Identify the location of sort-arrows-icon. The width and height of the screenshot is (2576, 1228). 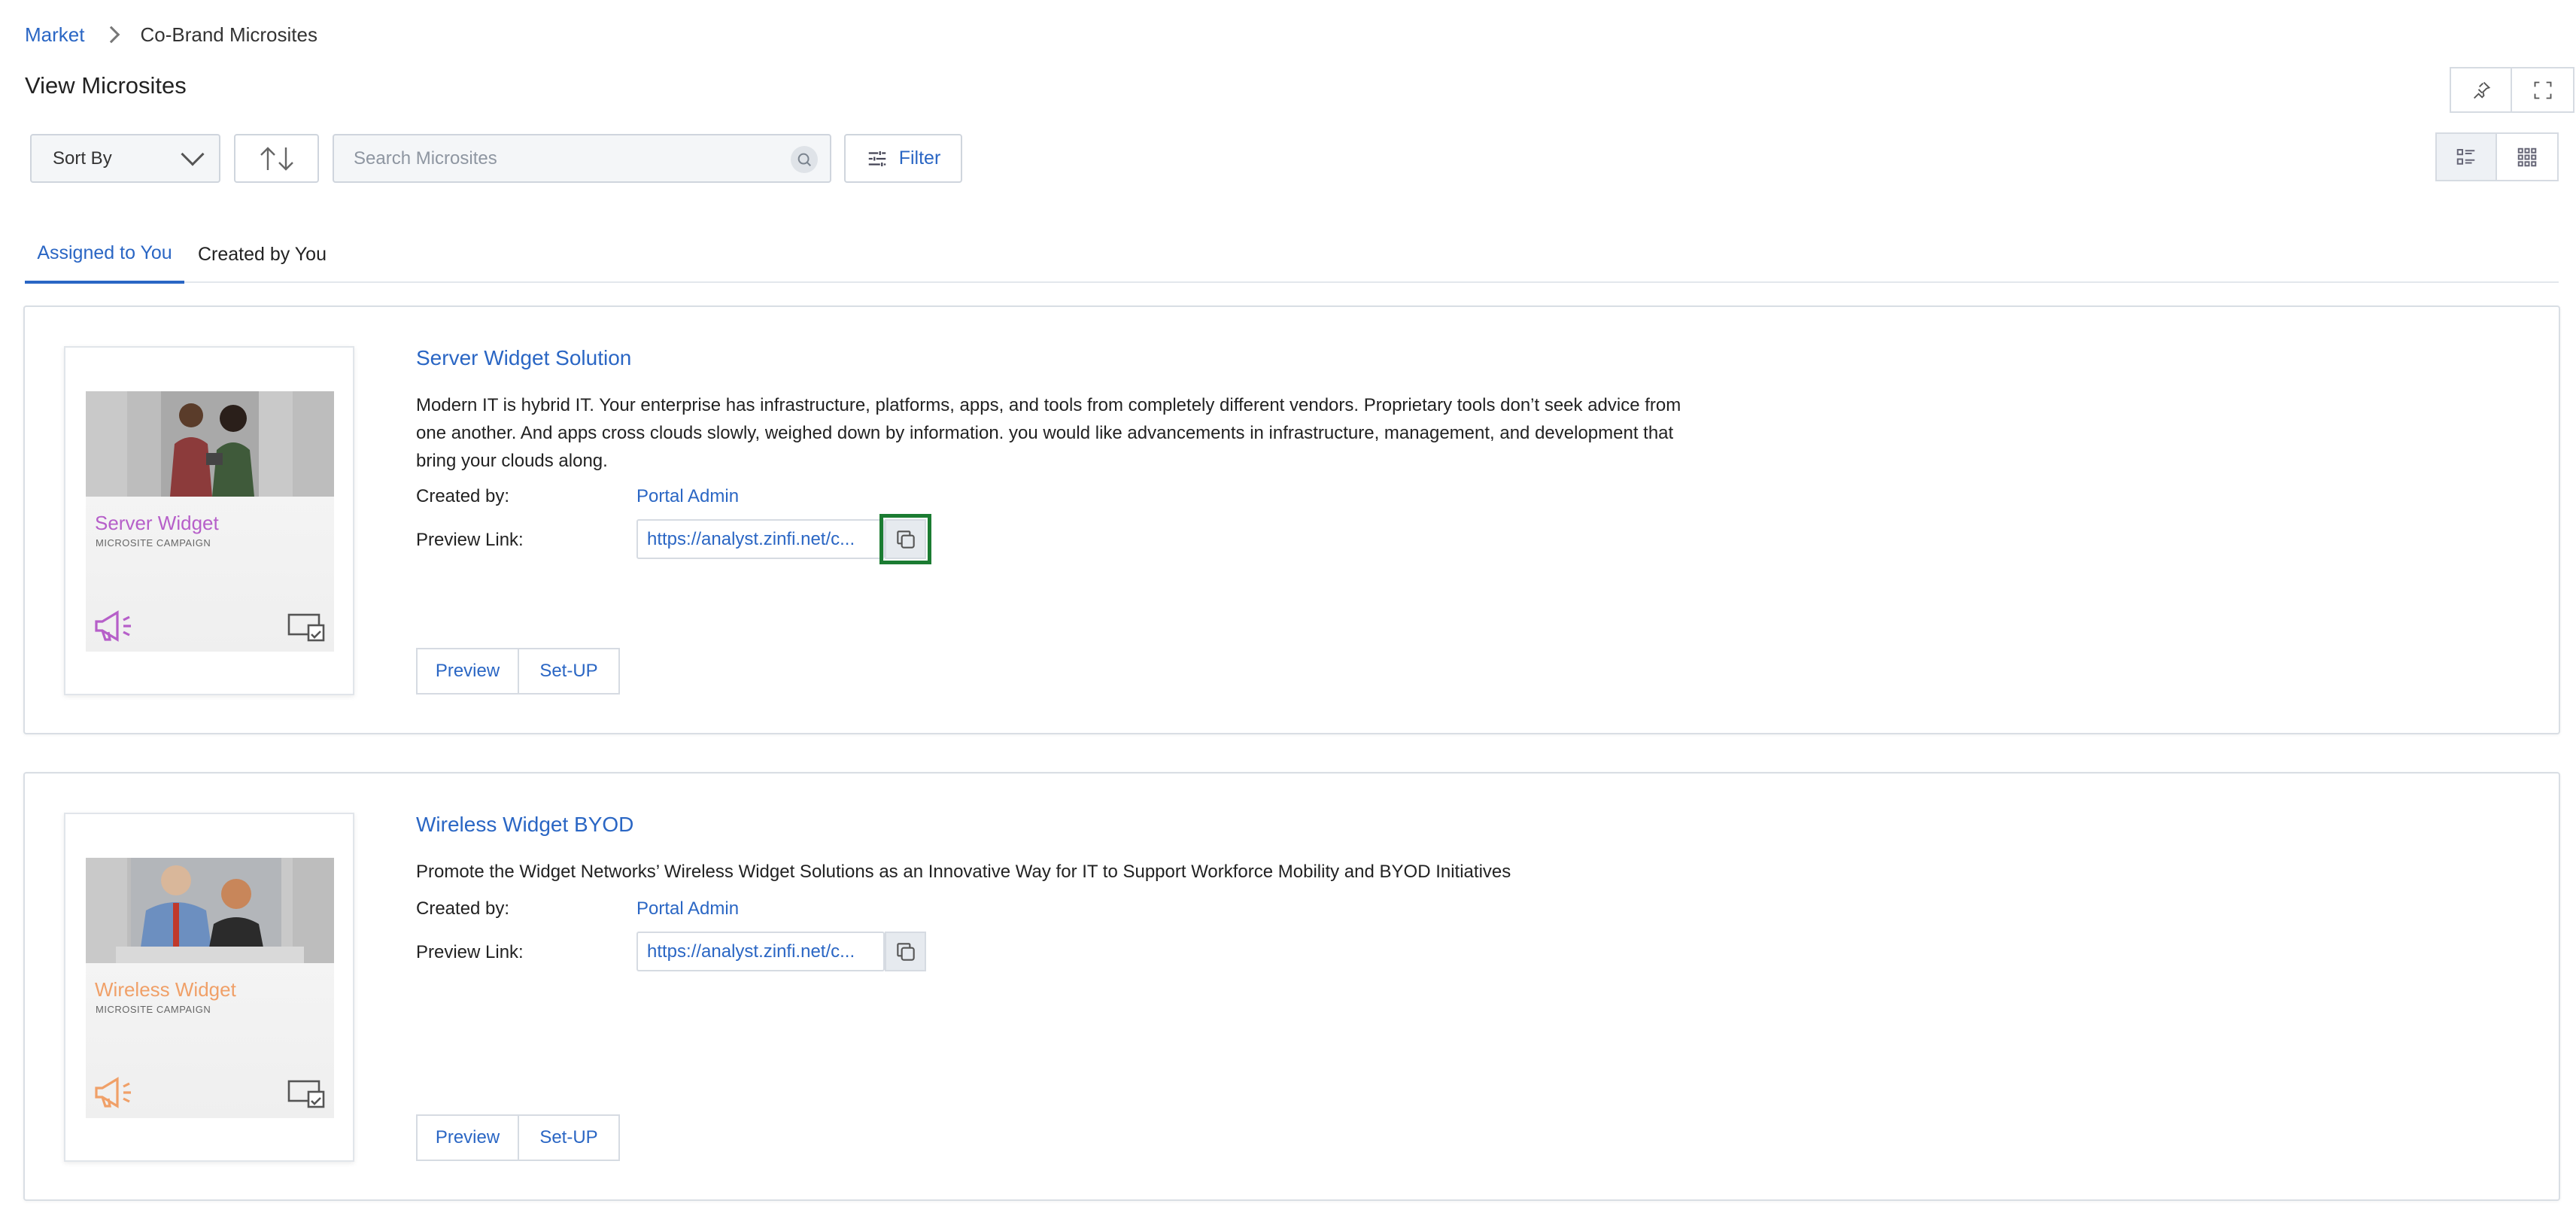
(277, 158).